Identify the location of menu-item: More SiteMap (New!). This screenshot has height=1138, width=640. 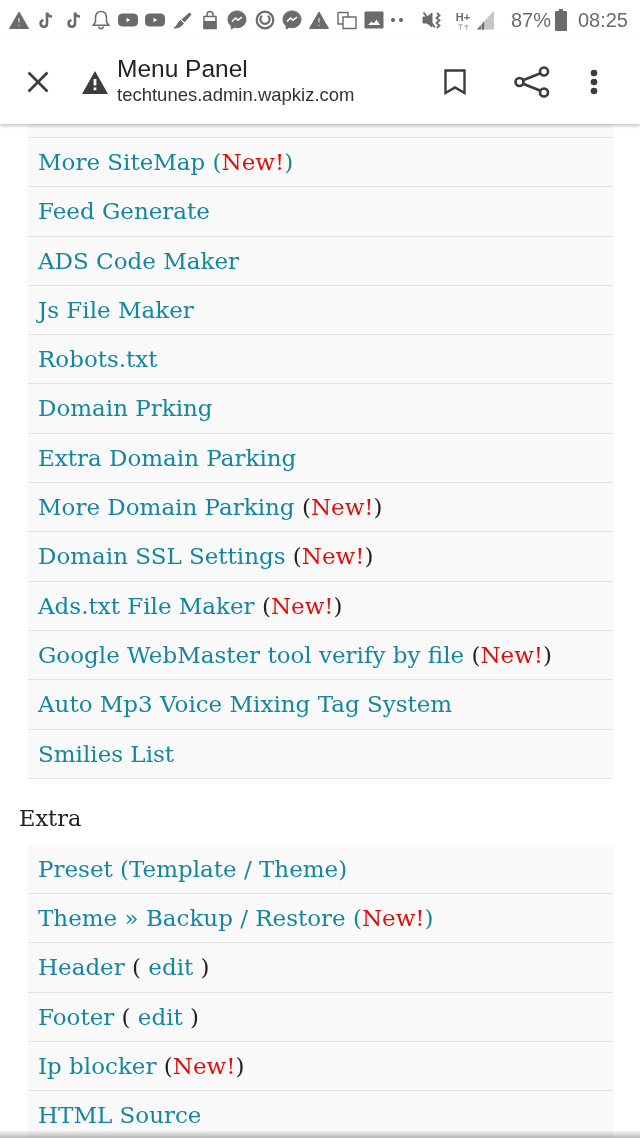
(320, 163).